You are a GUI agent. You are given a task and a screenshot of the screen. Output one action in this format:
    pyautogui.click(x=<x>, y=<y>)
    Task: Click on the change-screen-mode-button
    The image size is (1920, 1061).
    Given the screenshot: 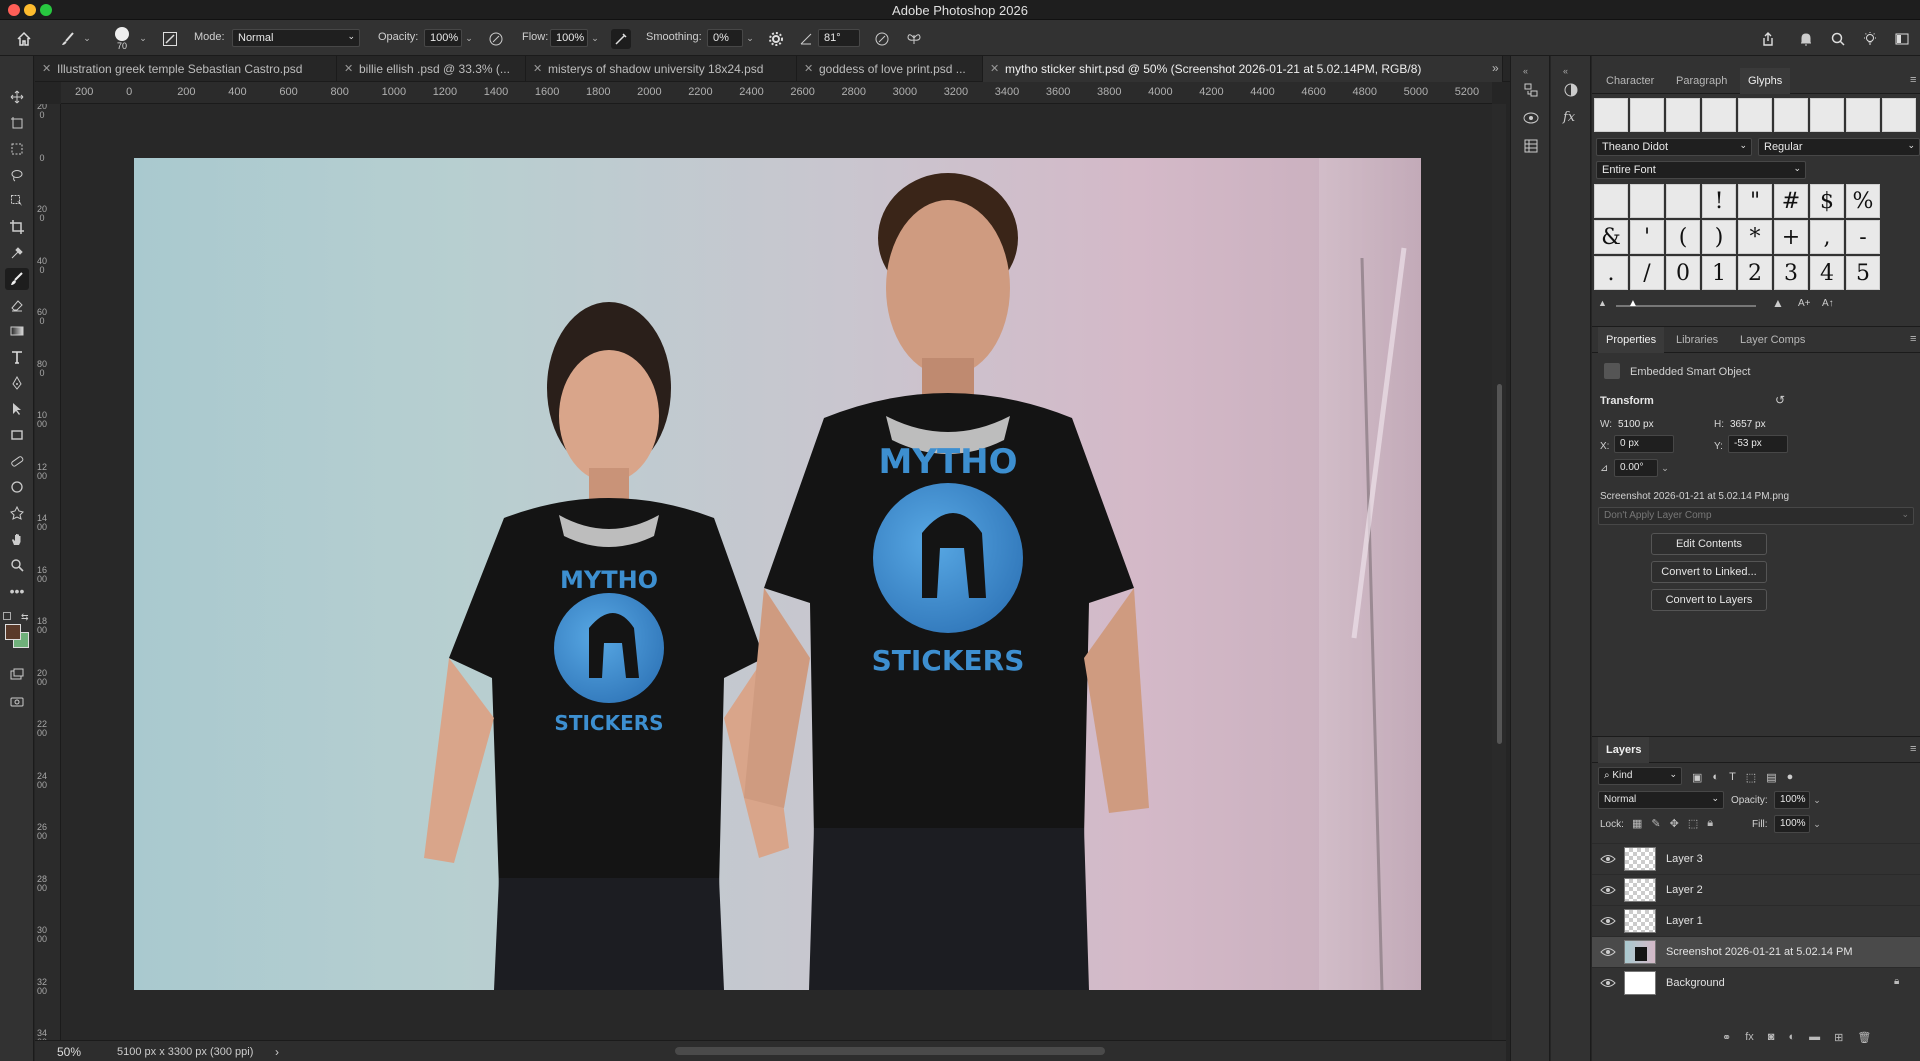 What is the action you would take?
    pyautogui.click(x=17, y=675)
    